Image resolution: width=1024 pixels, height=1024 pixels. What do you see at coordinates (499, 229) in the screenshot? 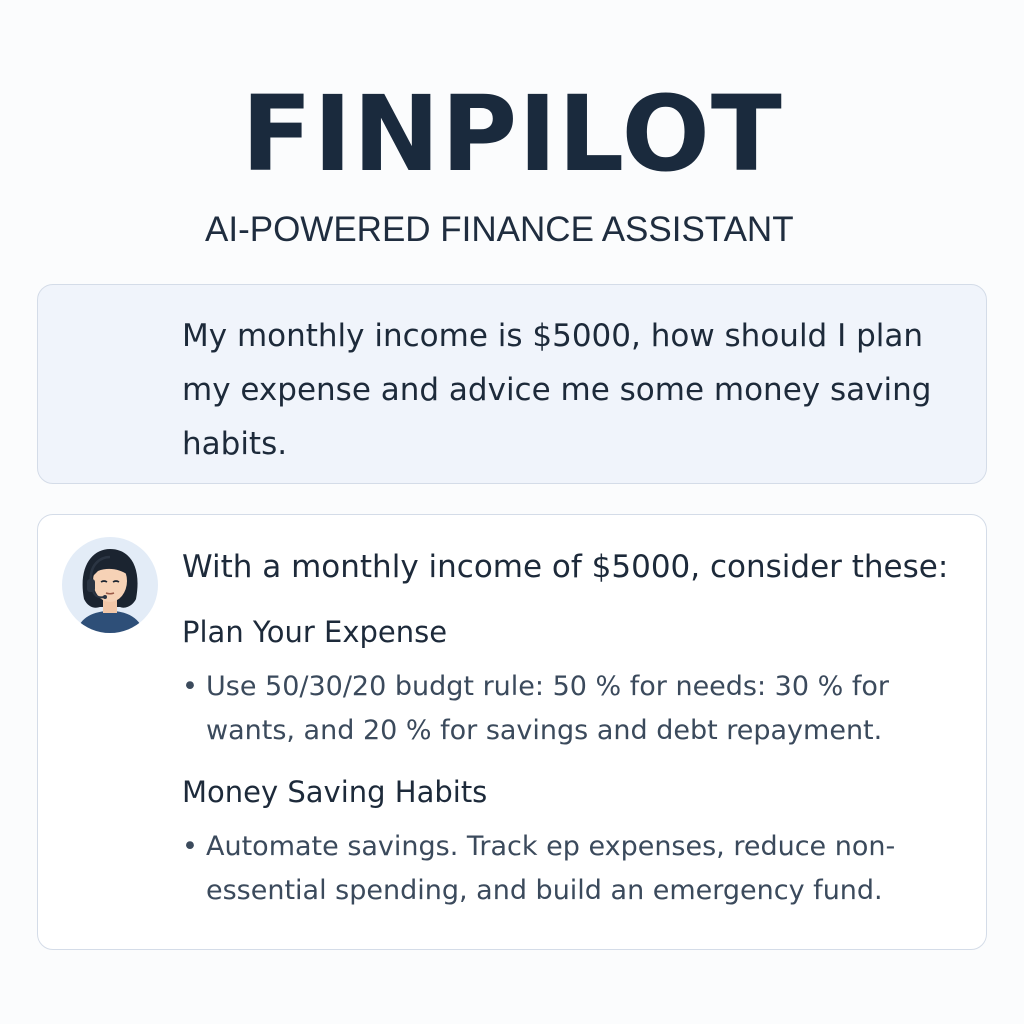
I see `app-subtitle: AI-POWERED FINANCE ASSISTANT` at bounding box center [499, 229].